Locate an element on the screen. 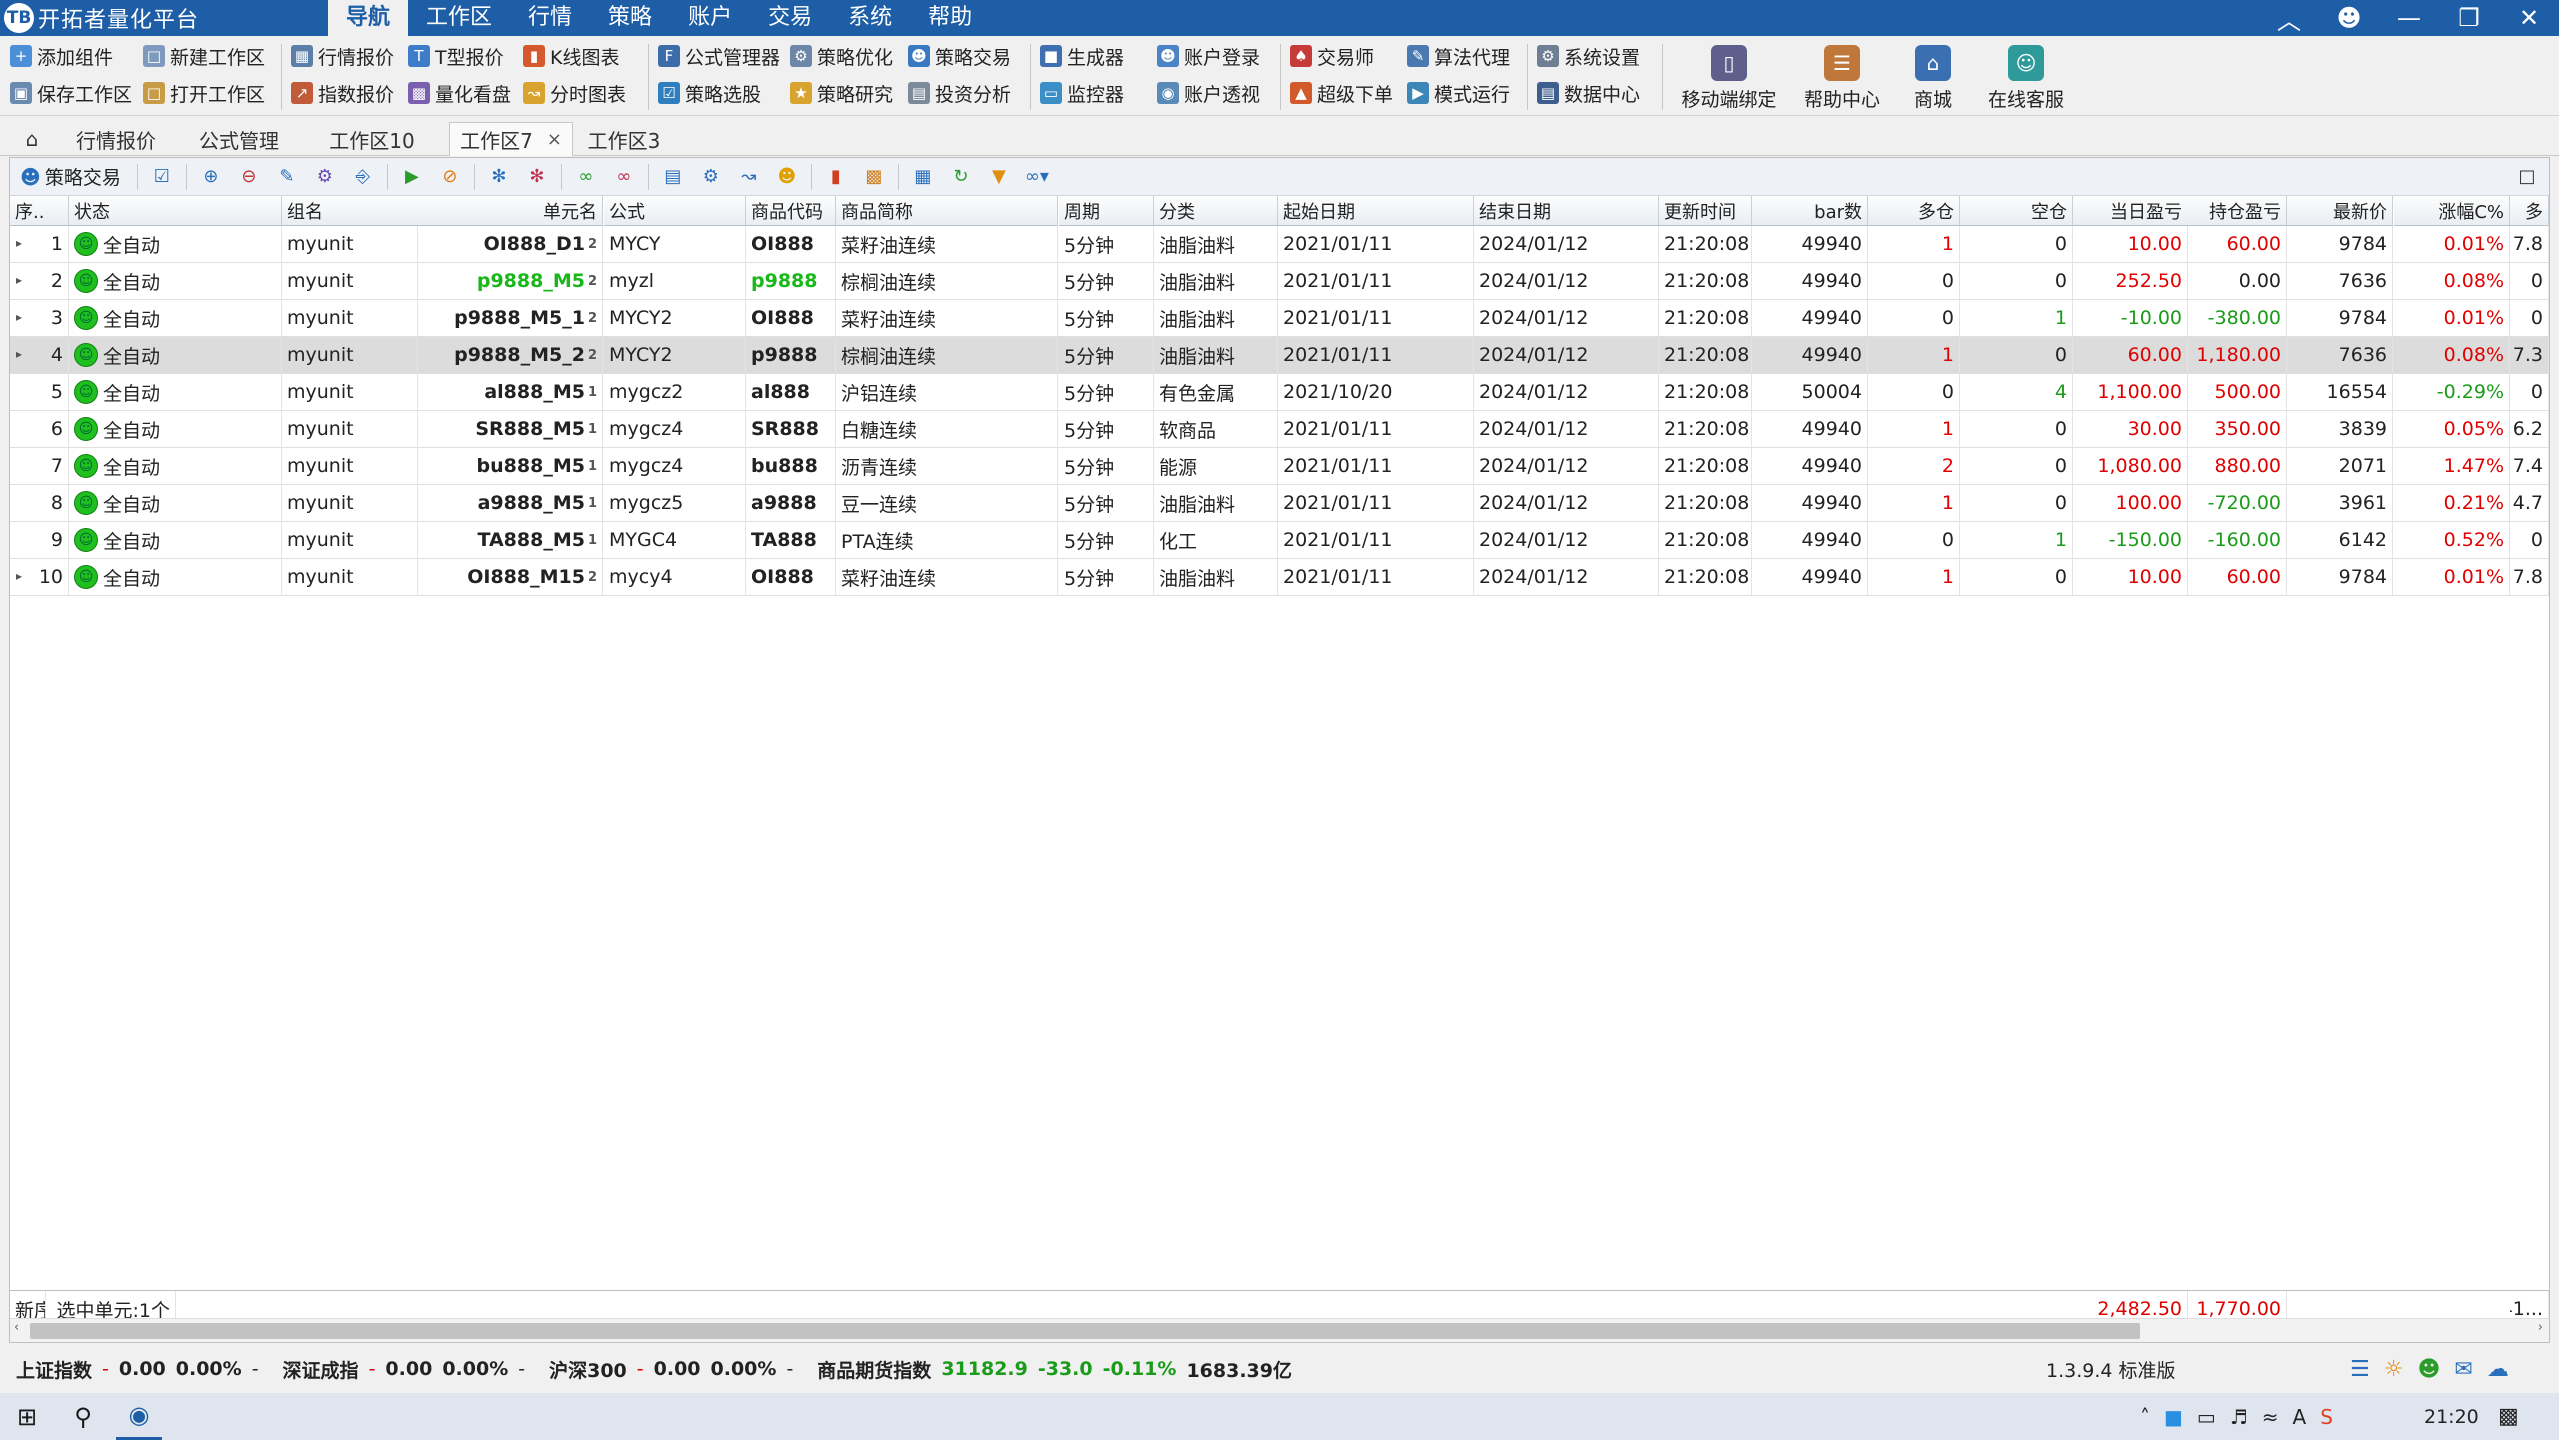 Image resolution: width=2559 pixels, height=1440 pixels. link-add-icon: ∞ is located at coordinates (586, 177).